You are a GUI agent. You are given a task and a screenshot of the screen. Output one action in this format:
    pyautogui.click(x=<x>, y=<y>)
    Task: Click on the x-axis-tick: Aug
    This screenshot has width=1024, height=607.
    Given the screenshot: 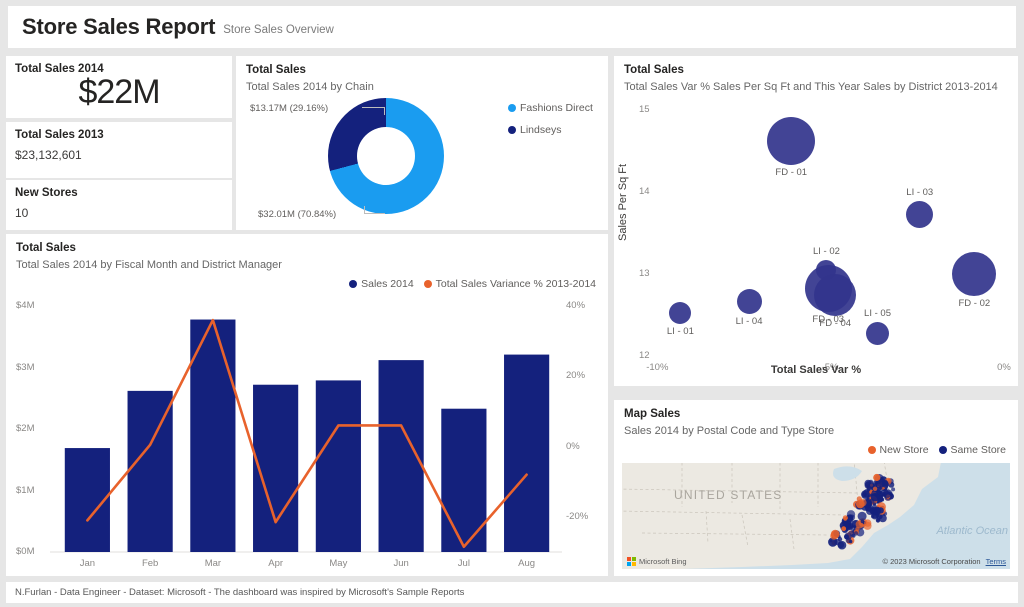 What is the action you would take?
    pyautogui.click(x=526, y=563)
    